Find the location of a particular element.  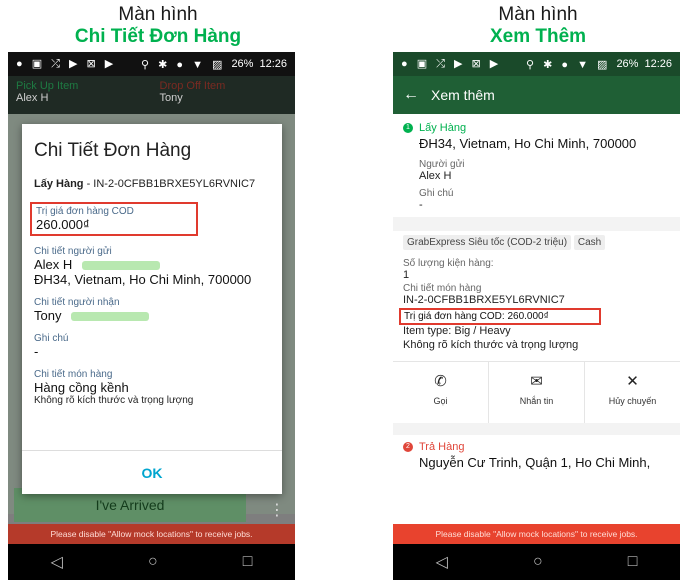

payment-badge: Cash is located at coordinates (589, 242).